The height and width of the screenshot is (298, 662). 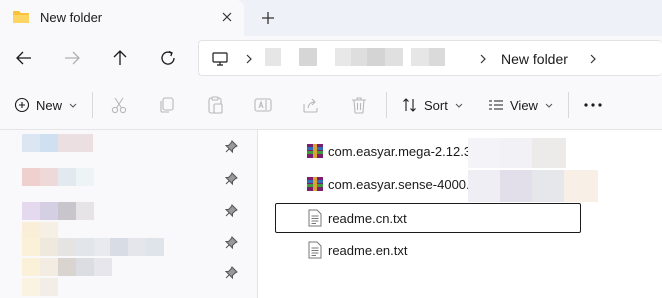 I want to click on rename-icon, so click(x=263, y=105).